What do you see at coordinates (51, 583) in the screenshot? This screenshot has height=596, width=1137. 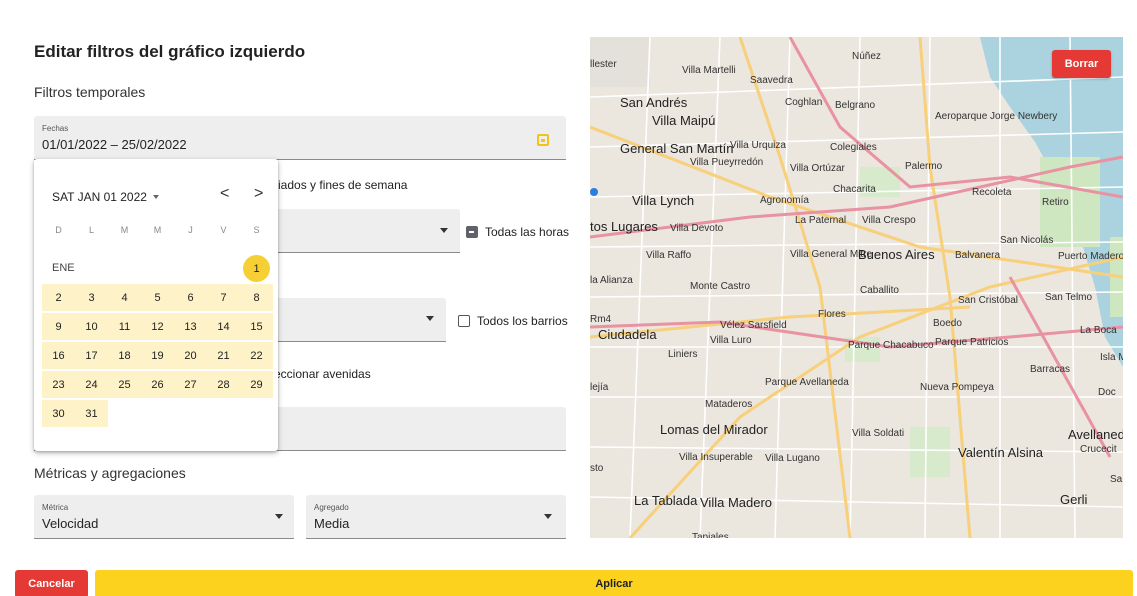 I see `cancel-button: Cancelar` at bounding box center [51, 583].